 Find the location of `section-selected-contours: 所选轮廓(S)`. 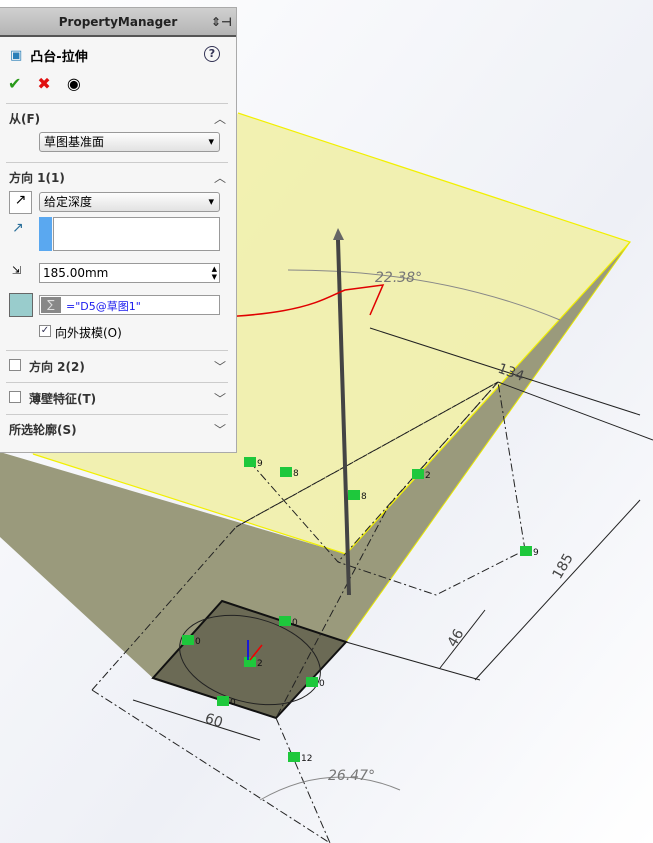

section-selected-contours: 所选轮廓(S) is located at coordinates (43, 429).